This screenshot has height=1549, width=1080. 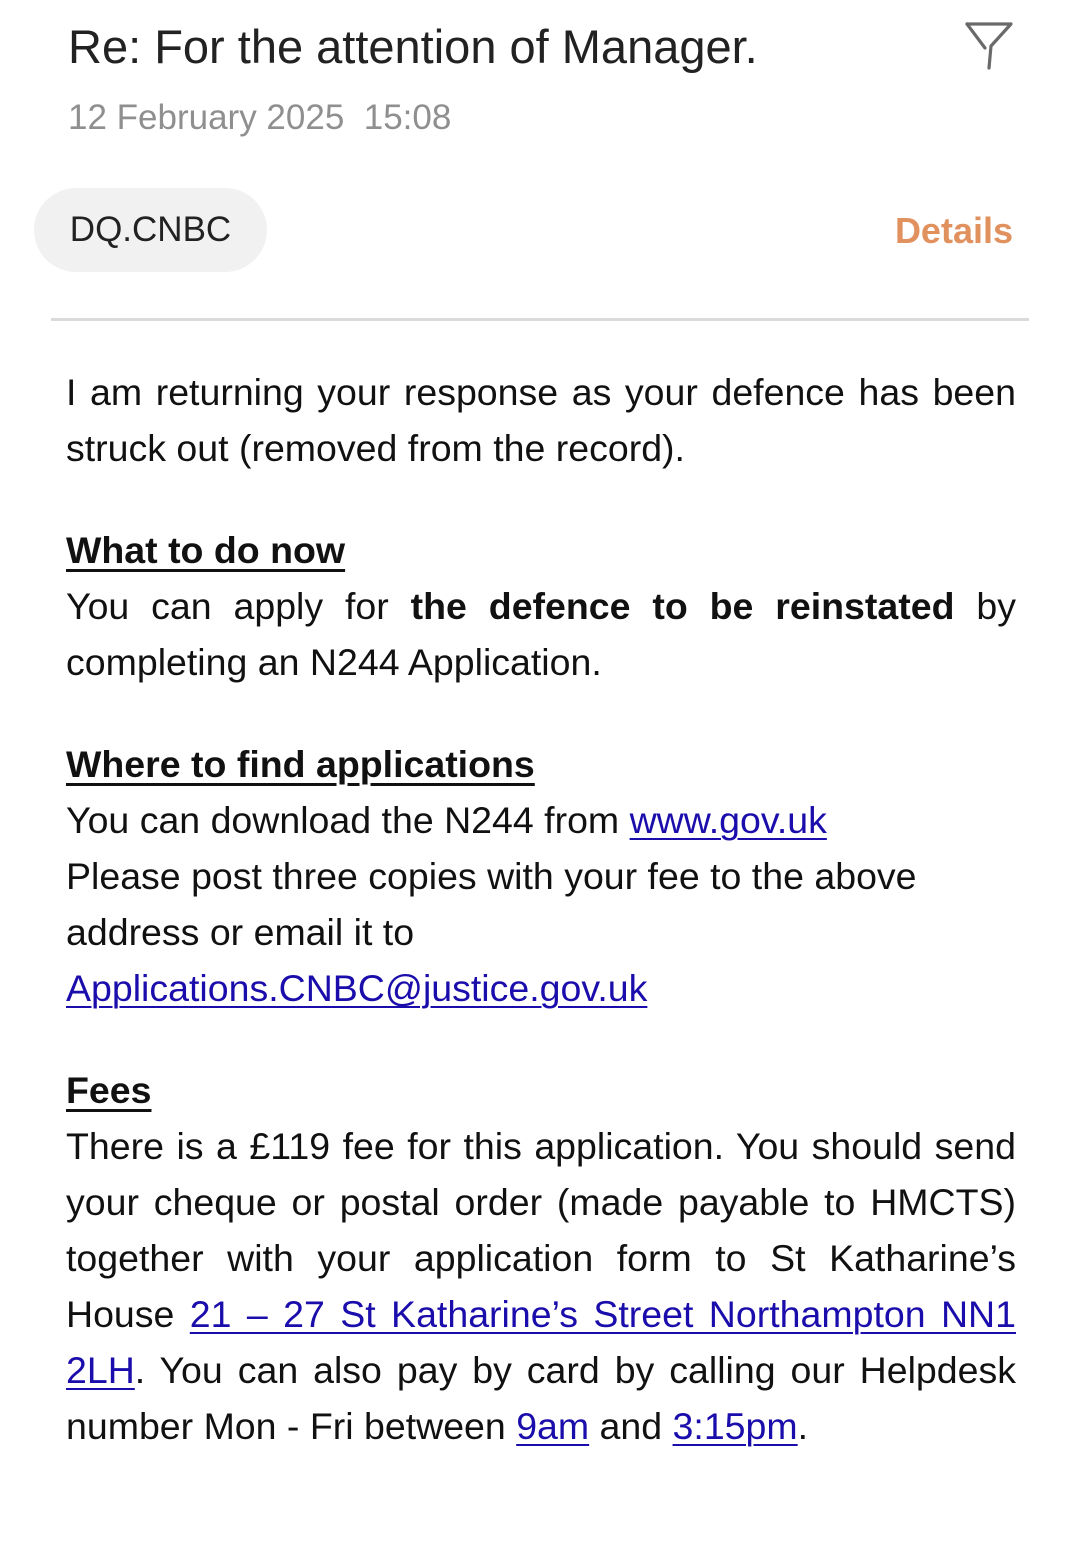 I want to click on email-subject: Re: For the attention of Manager., so click(x=413, y=46).